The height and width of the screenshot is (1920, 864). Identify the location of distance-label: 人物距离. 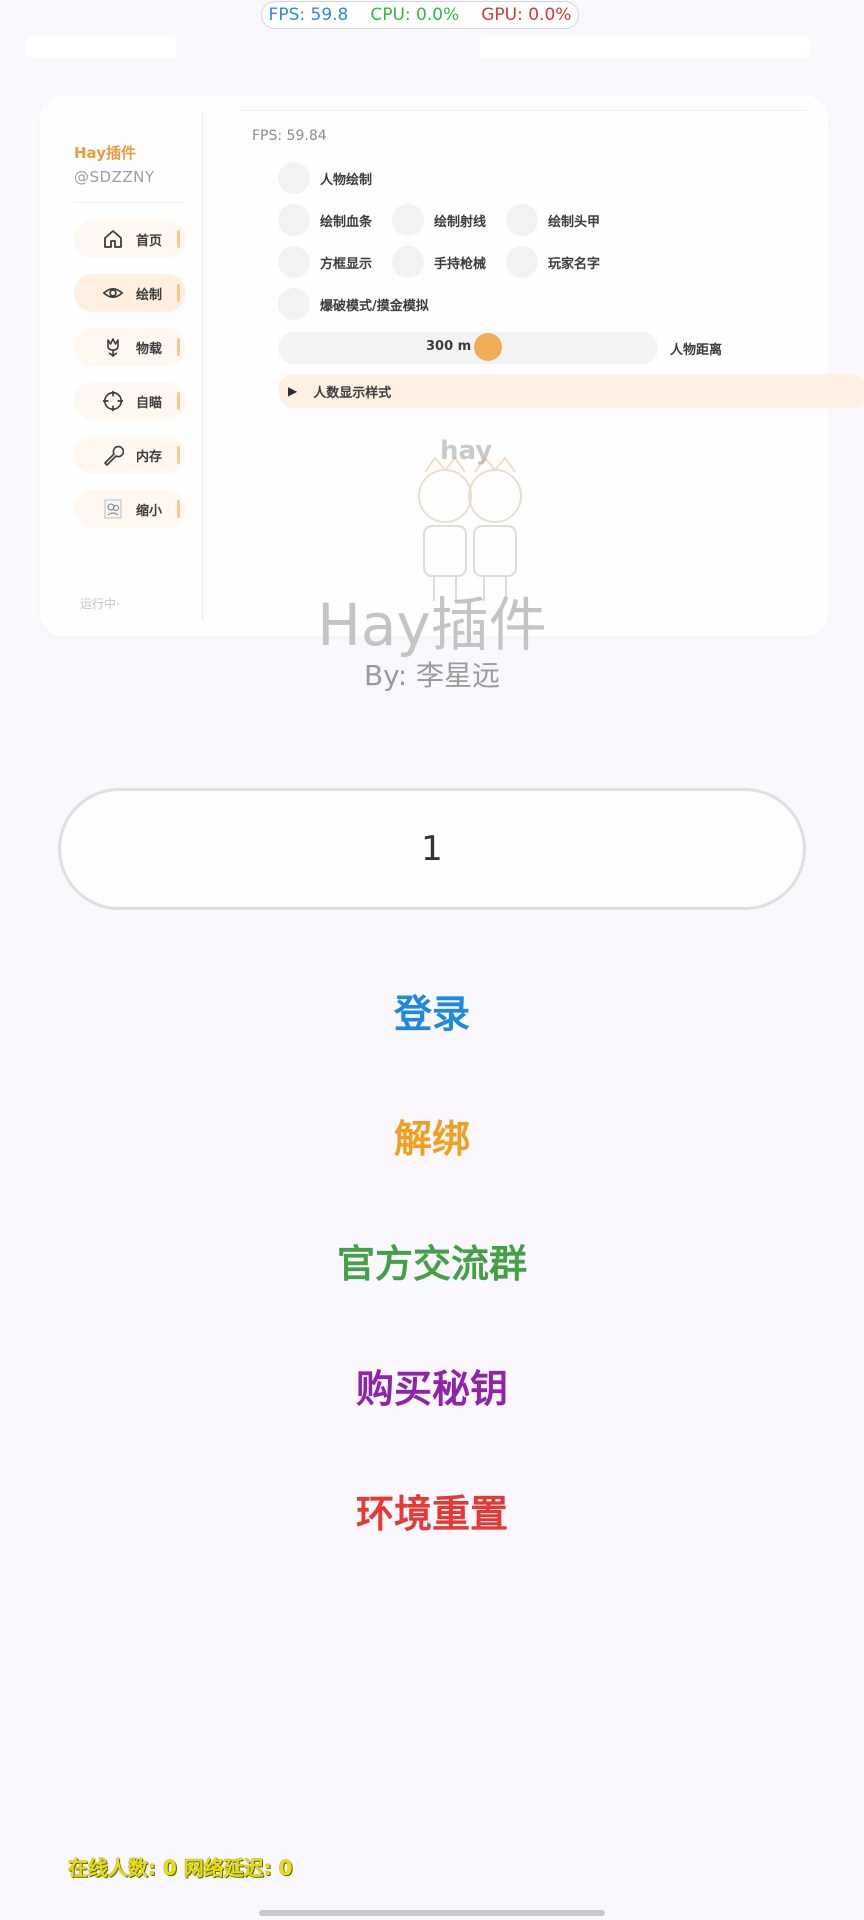
(696, 350).